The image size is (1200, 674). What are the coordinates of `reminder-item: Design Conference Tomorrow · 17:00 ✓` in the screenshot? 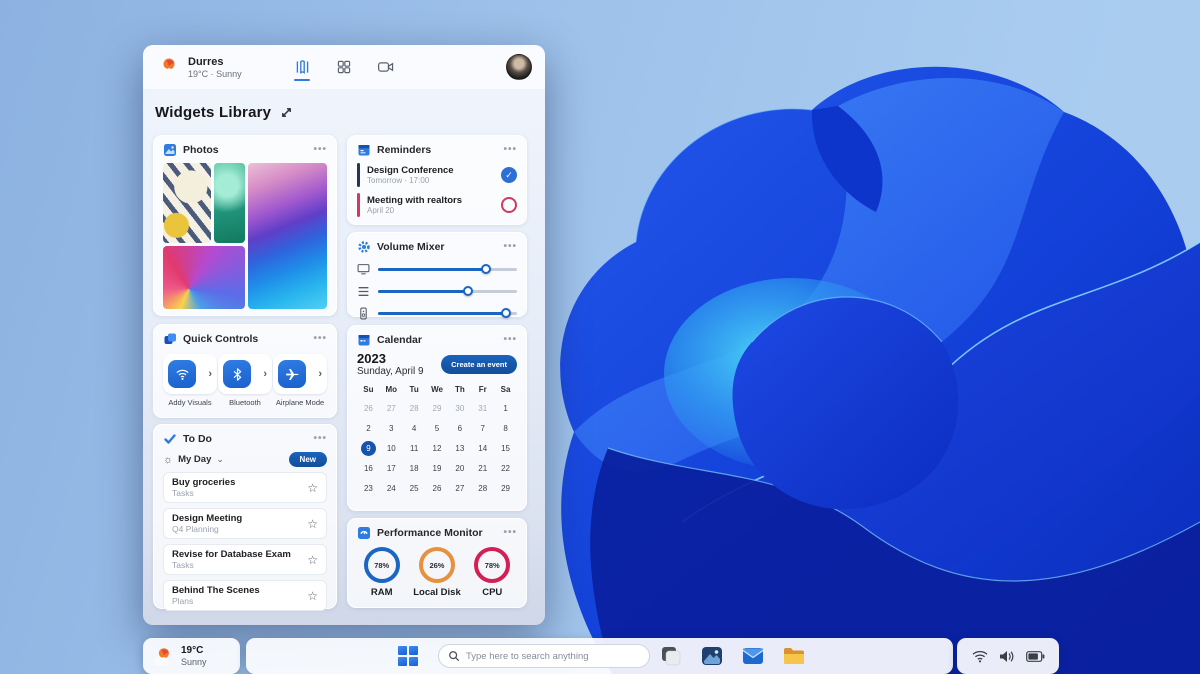 It's located at (437, 175).